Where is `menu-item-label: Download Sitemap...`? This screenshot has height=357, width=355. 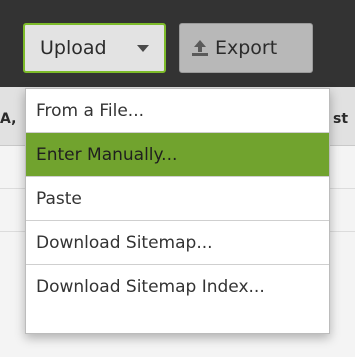 menu-item-label: Download Sitemap... is located at coordinates (124, 242).